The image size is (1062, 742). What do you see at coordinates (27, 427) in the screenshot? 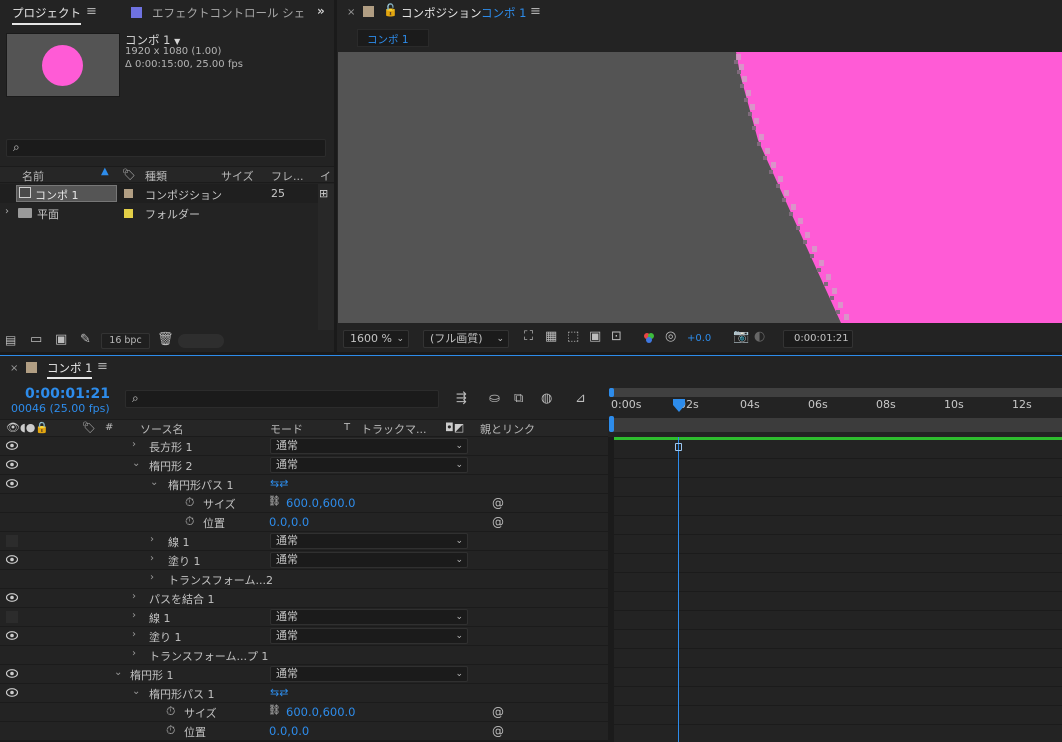
I see `av-features-icons: 👁◖●🔒` at bounding box center [27, 427].